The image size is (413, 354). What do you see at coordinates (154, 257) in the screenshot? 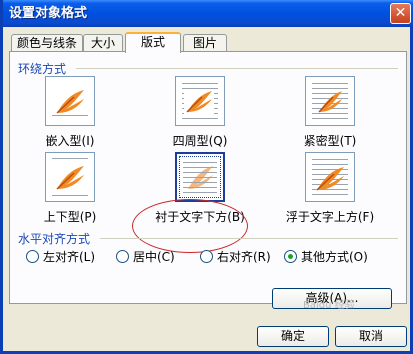
I see `radio-align-center-label: 居中(C)` at bounding box center [154, 257].